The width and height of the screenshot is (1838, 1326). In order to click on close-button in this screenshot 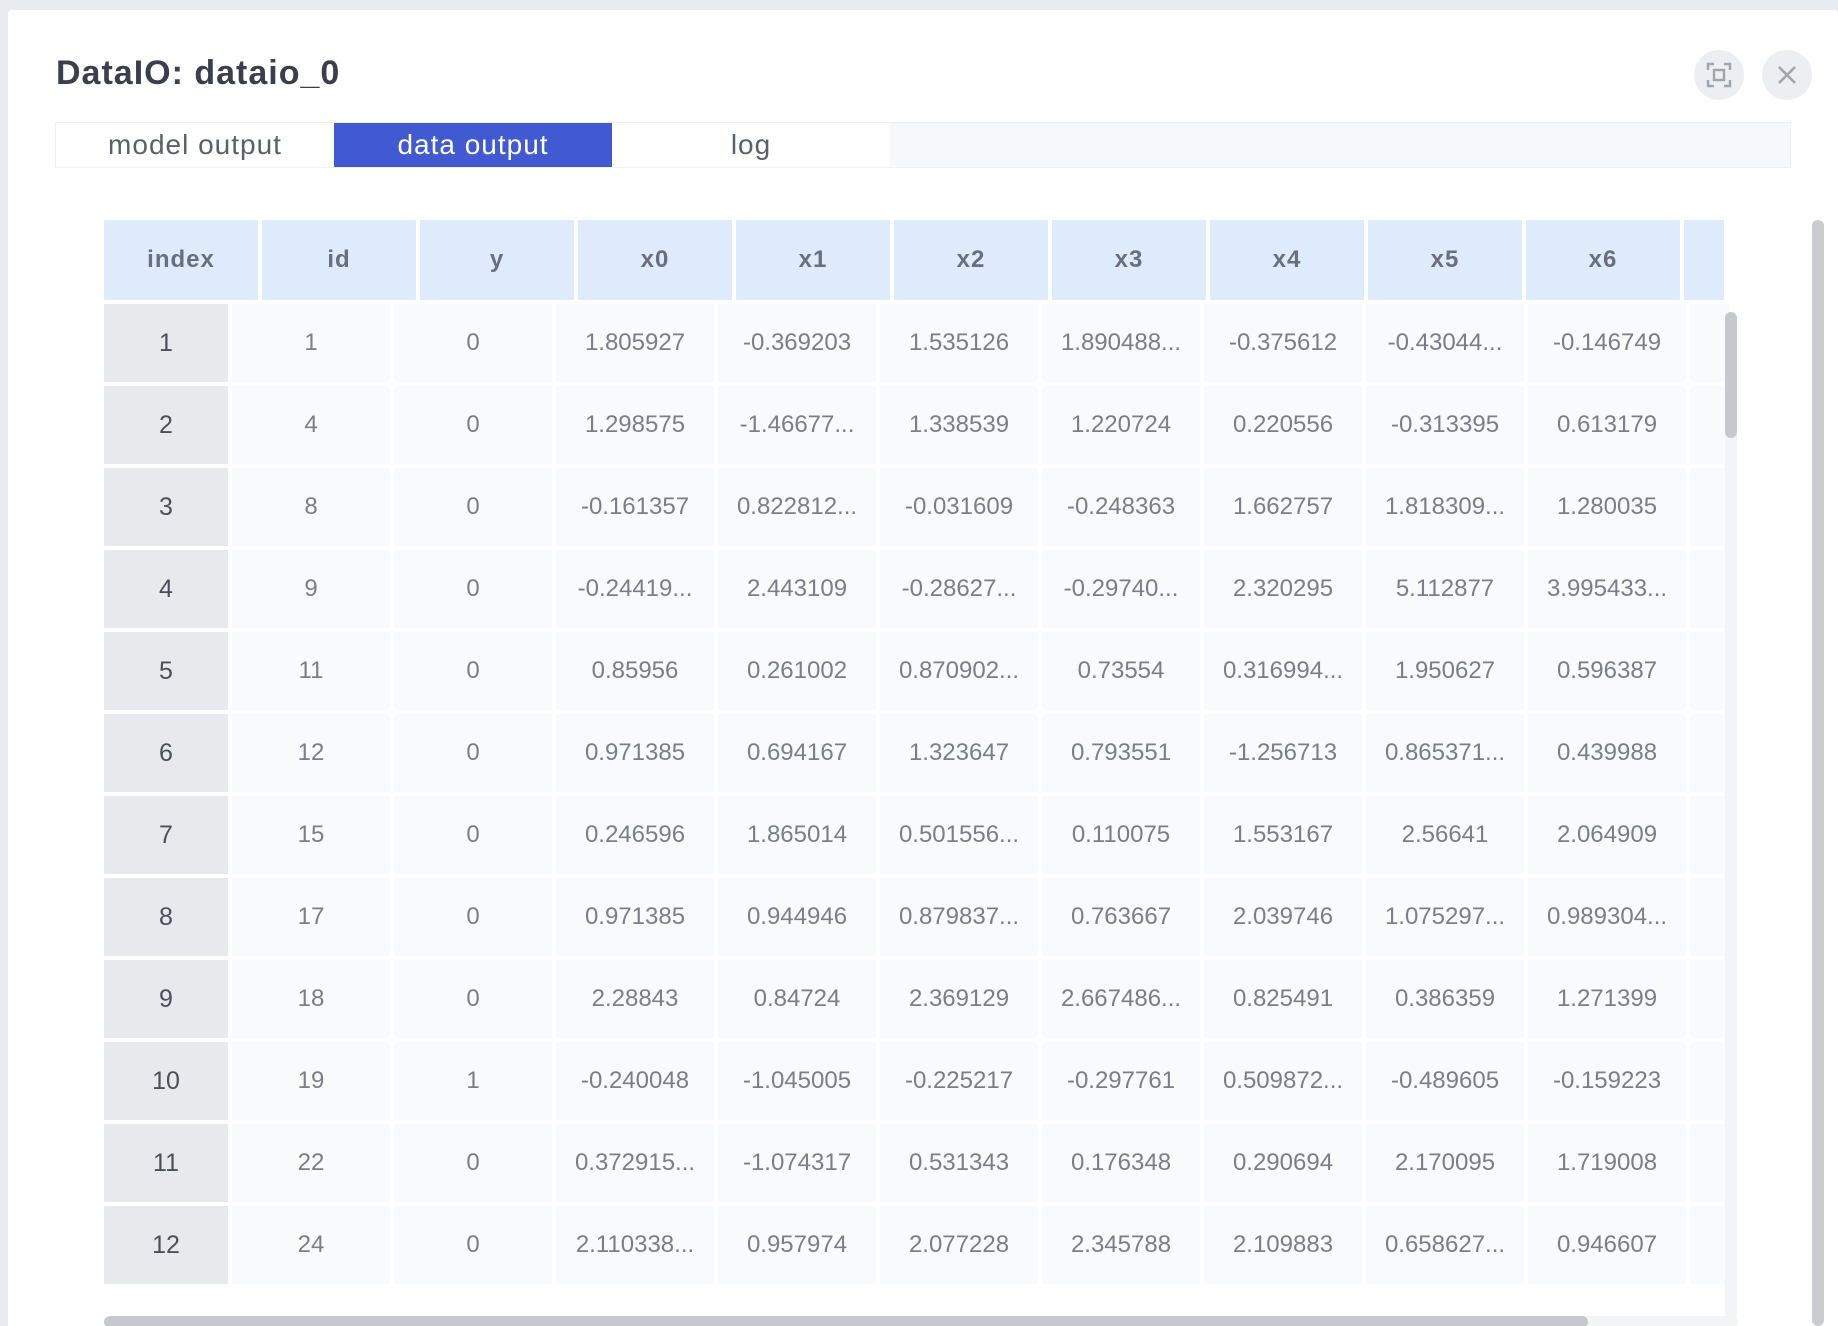, I will do `click(1787, 75)`.